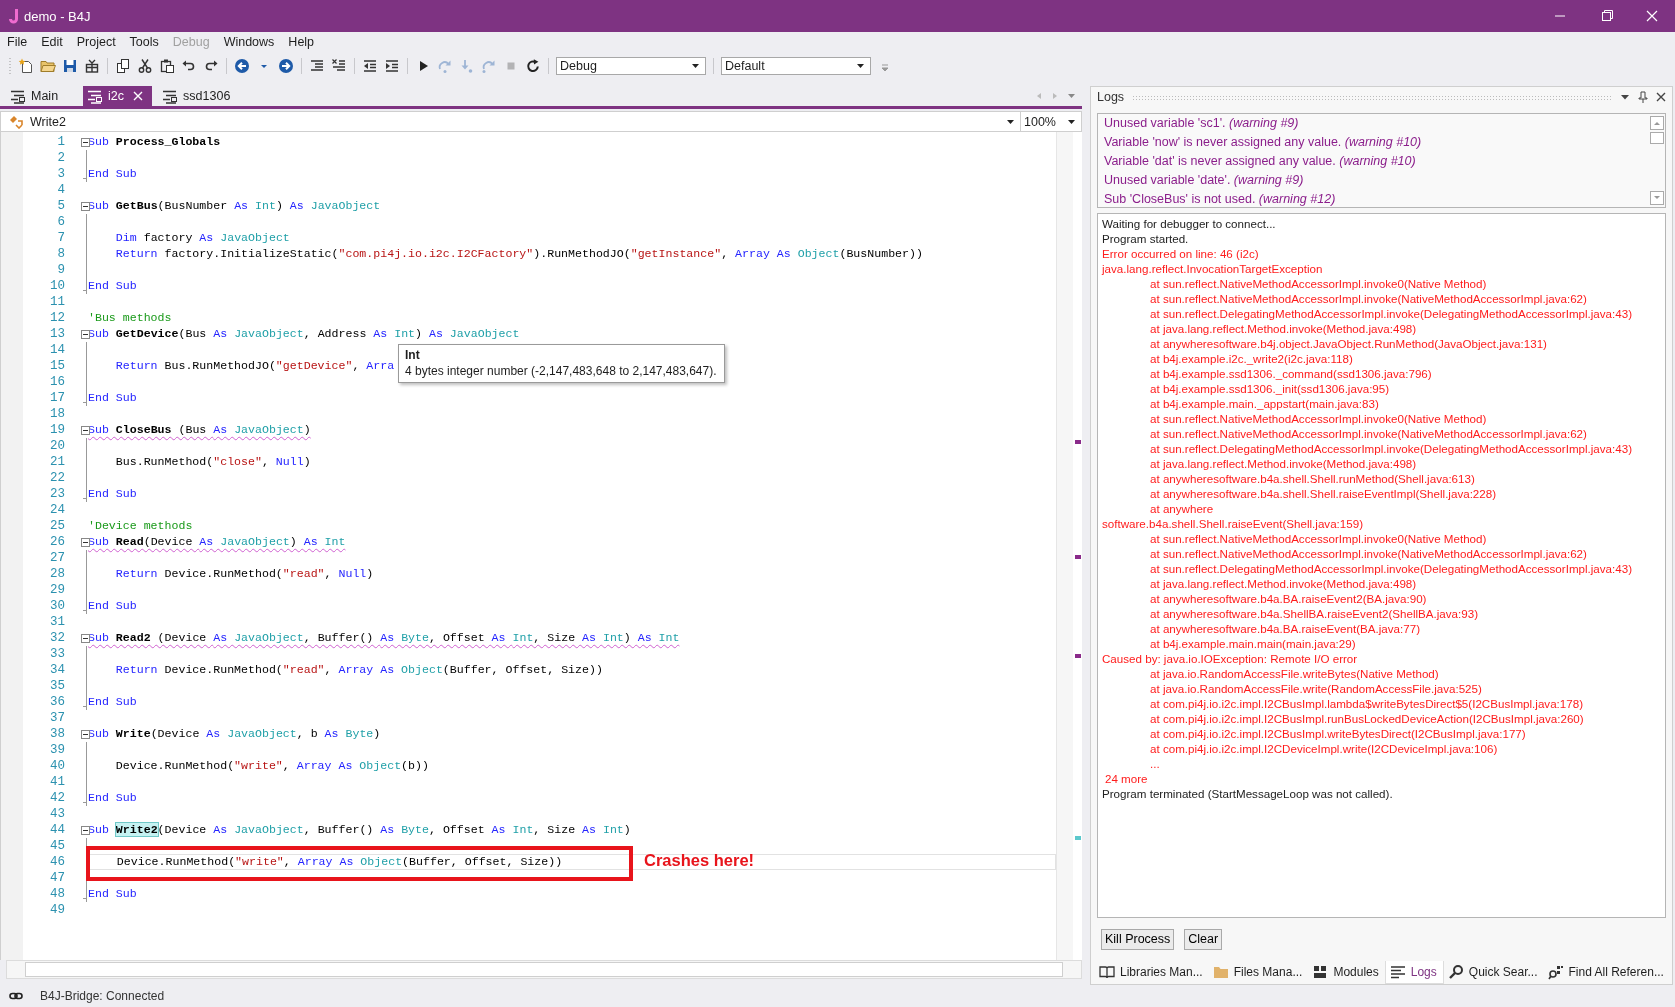 This screenshot has width=1675, height=1007. Describe the element at coordinates (1283, 583) in the screenshot. I see `log-line: at java.lang.reflect.Method.invoke(Method.java:498)` at that location.